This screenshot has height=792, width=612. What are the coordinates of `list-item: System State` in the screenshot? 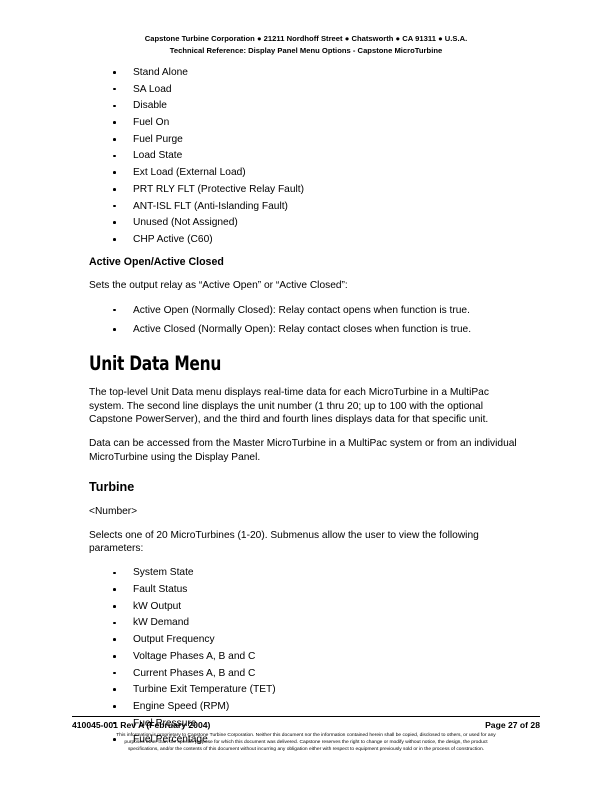 It's located at (305, 572).